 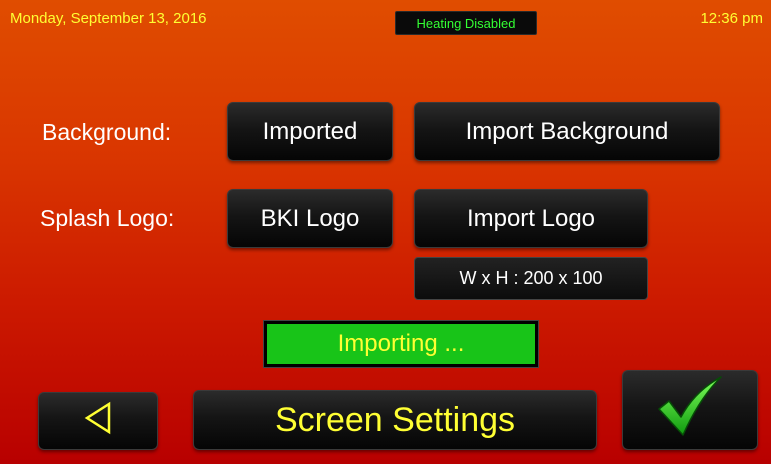 I want to click on background-label: Background:, so click(x=107, y=132).